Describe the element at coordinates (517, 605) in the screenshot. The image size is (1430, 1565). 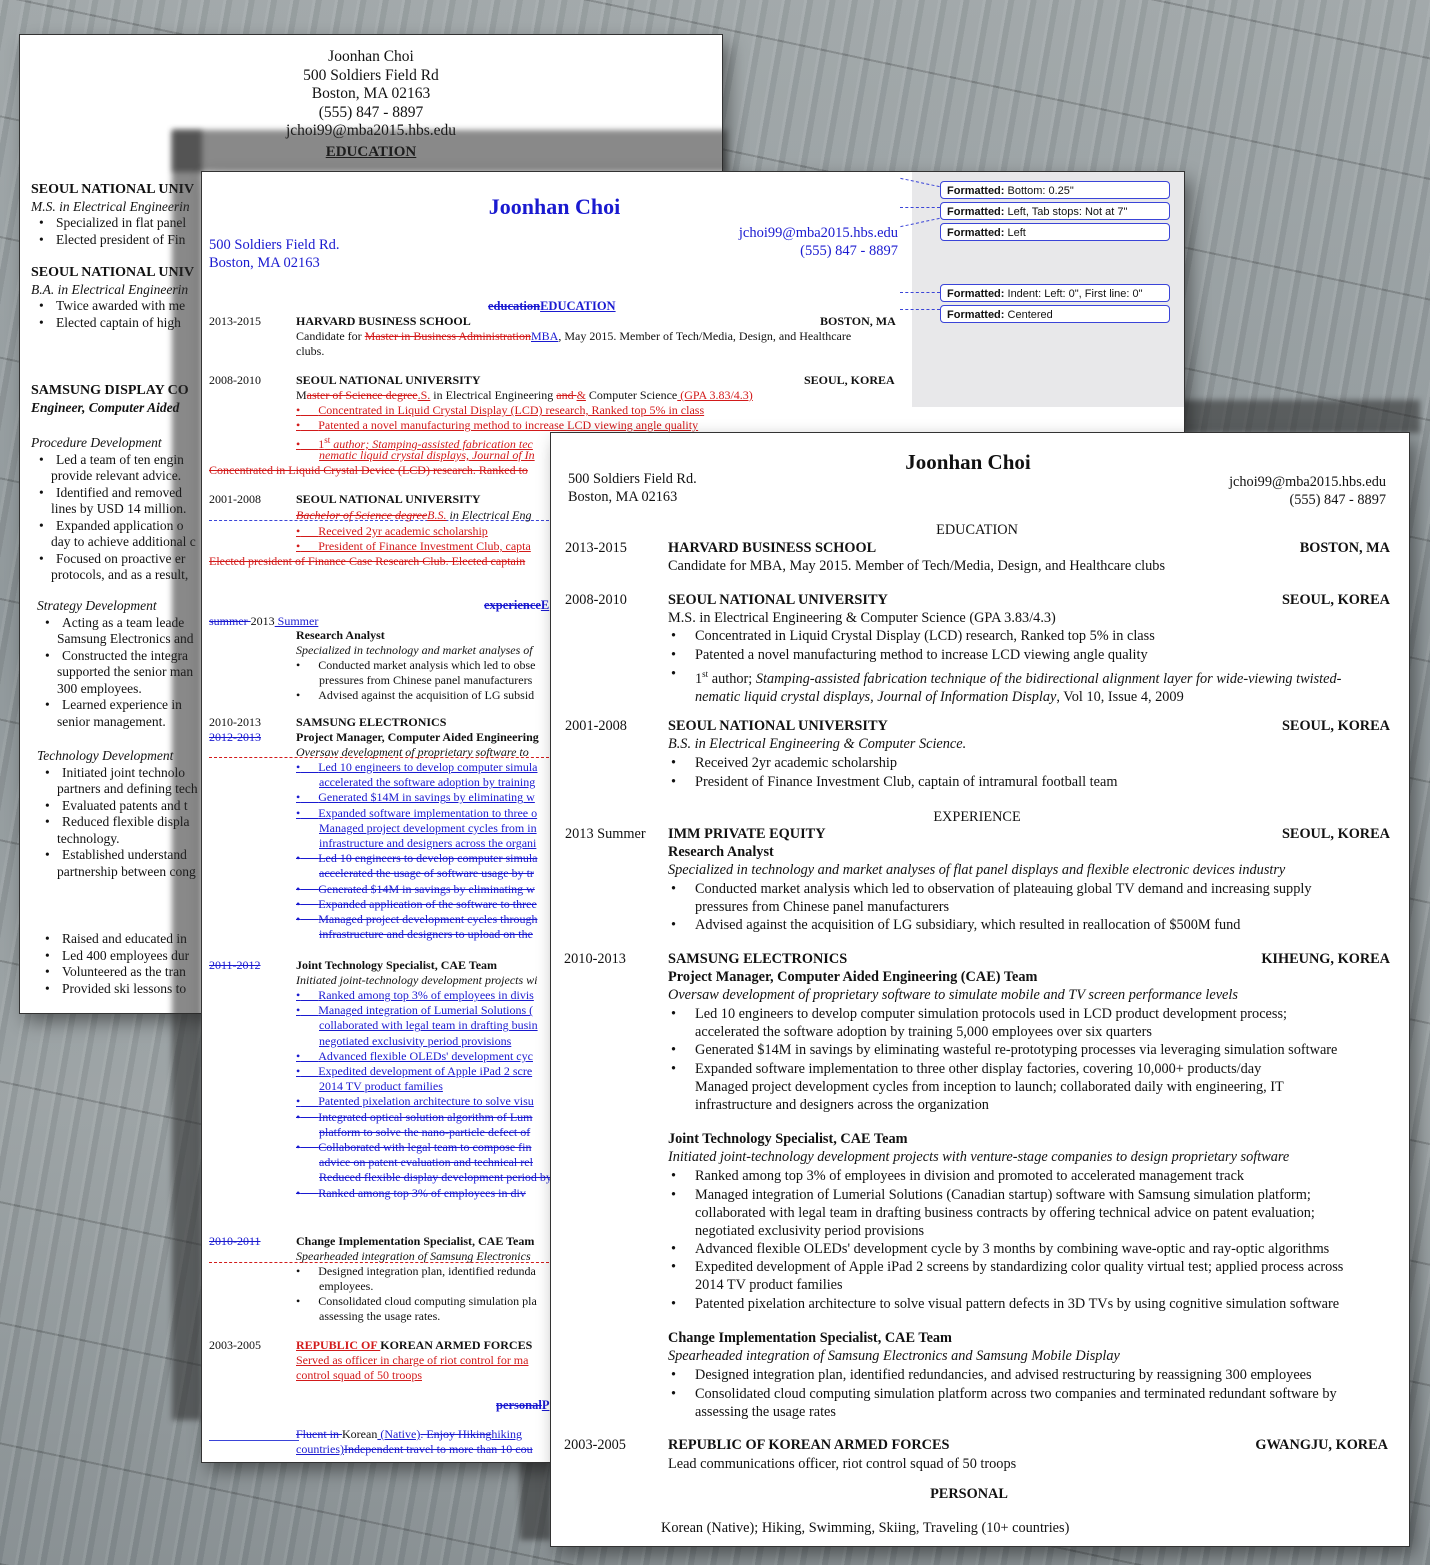
I see `section-heading-experience: experienceE` at that location.